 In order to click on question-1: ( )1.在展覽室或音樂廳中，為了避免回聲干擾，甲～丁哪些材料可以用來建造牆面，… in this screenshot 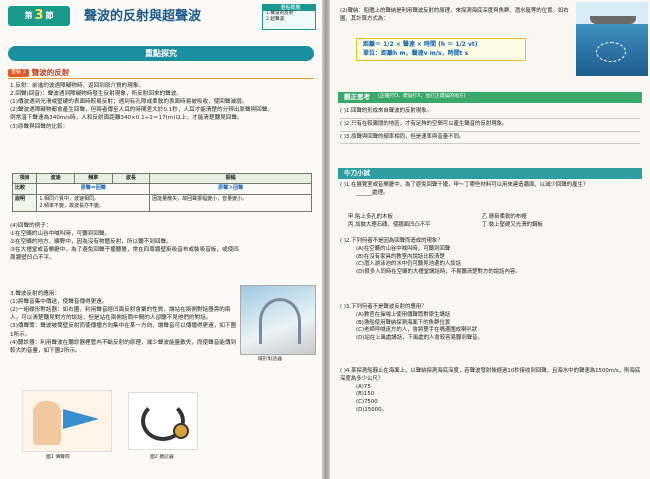, I will do `click(491, 190)`.